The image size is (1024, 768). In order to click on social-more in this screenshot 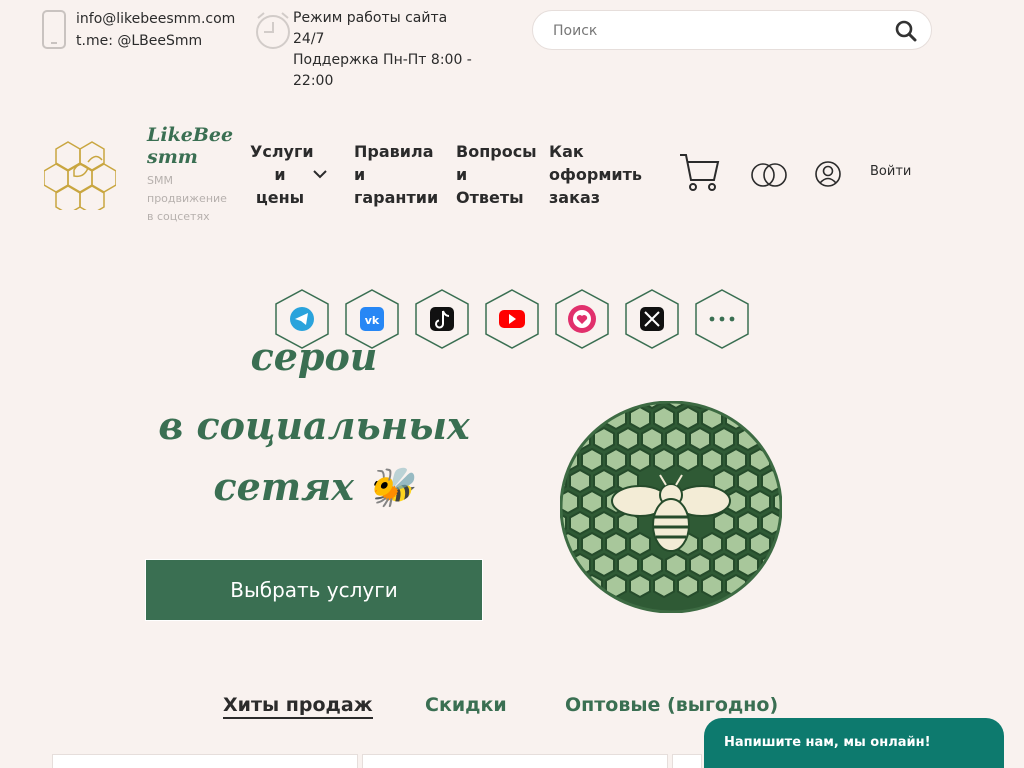, I will do `click(722, 319)`.